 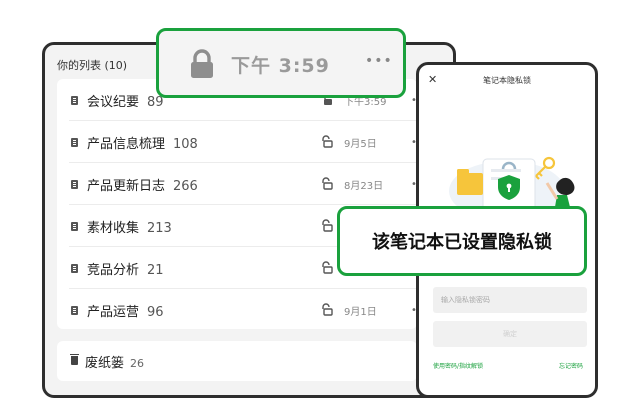 I want to click on notebook-count: 213, so click(x=159, y=228).